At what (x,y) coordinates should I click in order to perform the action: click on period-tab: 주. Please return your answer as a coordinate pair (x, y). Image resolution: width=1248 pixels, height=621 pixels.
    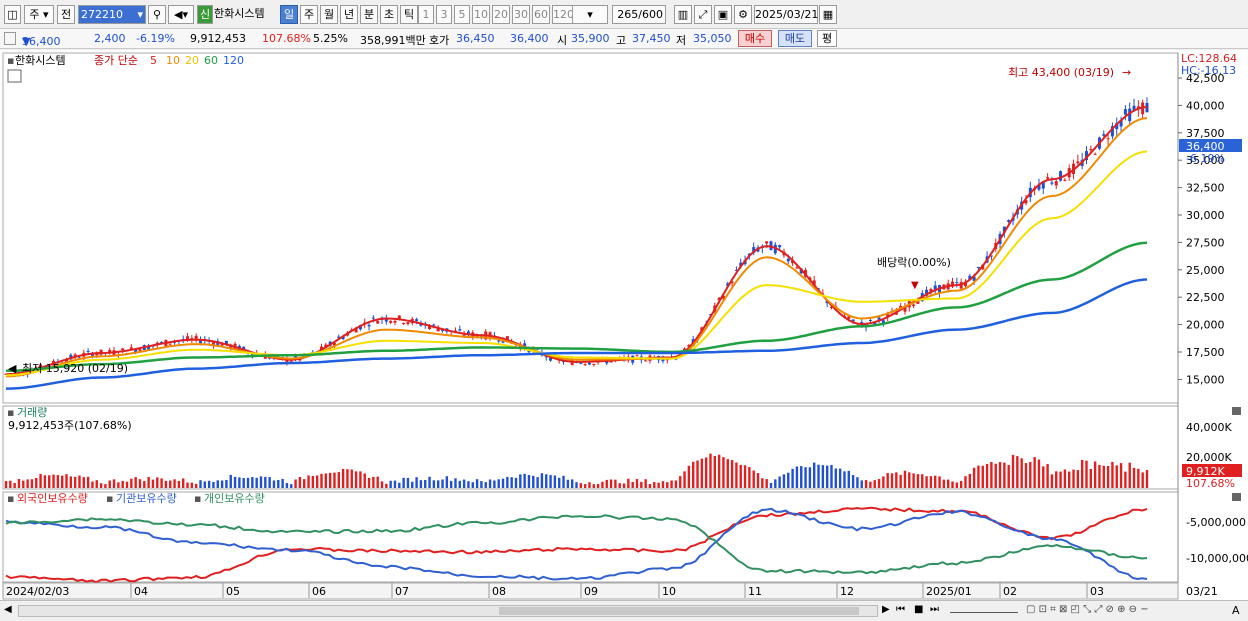
    Looking at the image, I should click on (309, 14).